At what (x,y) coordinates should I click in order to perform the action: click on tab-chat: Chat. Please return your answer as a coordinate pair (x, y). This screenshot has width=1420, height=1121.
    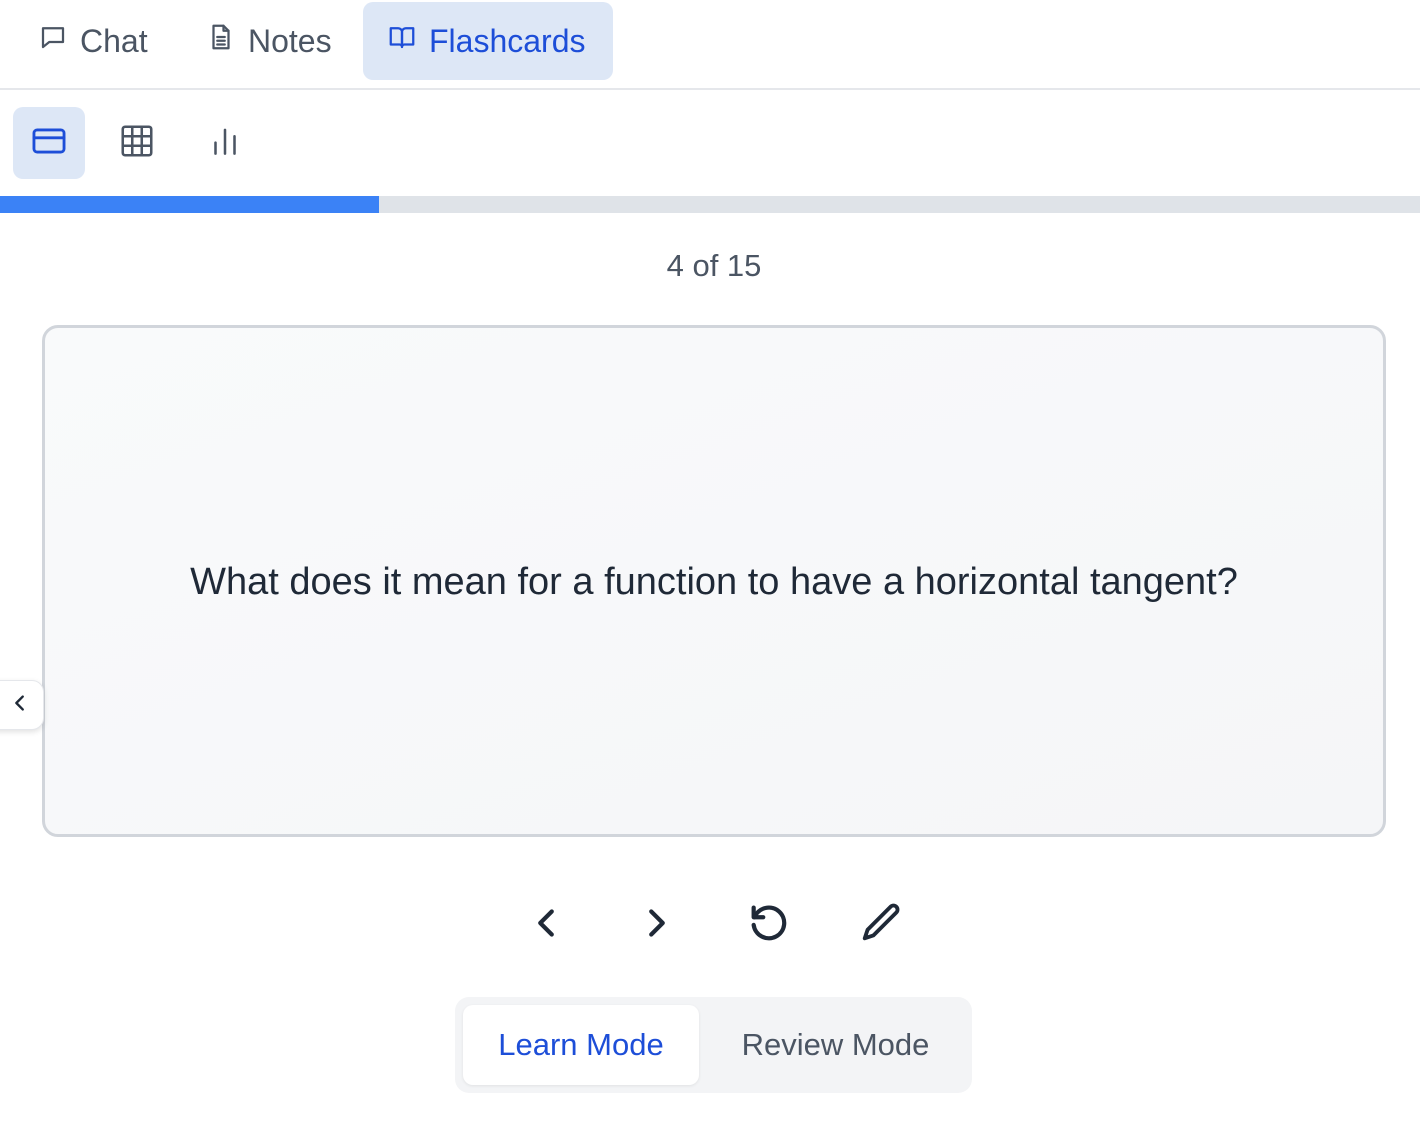
    Looking at the image, I should click on (93, 41).